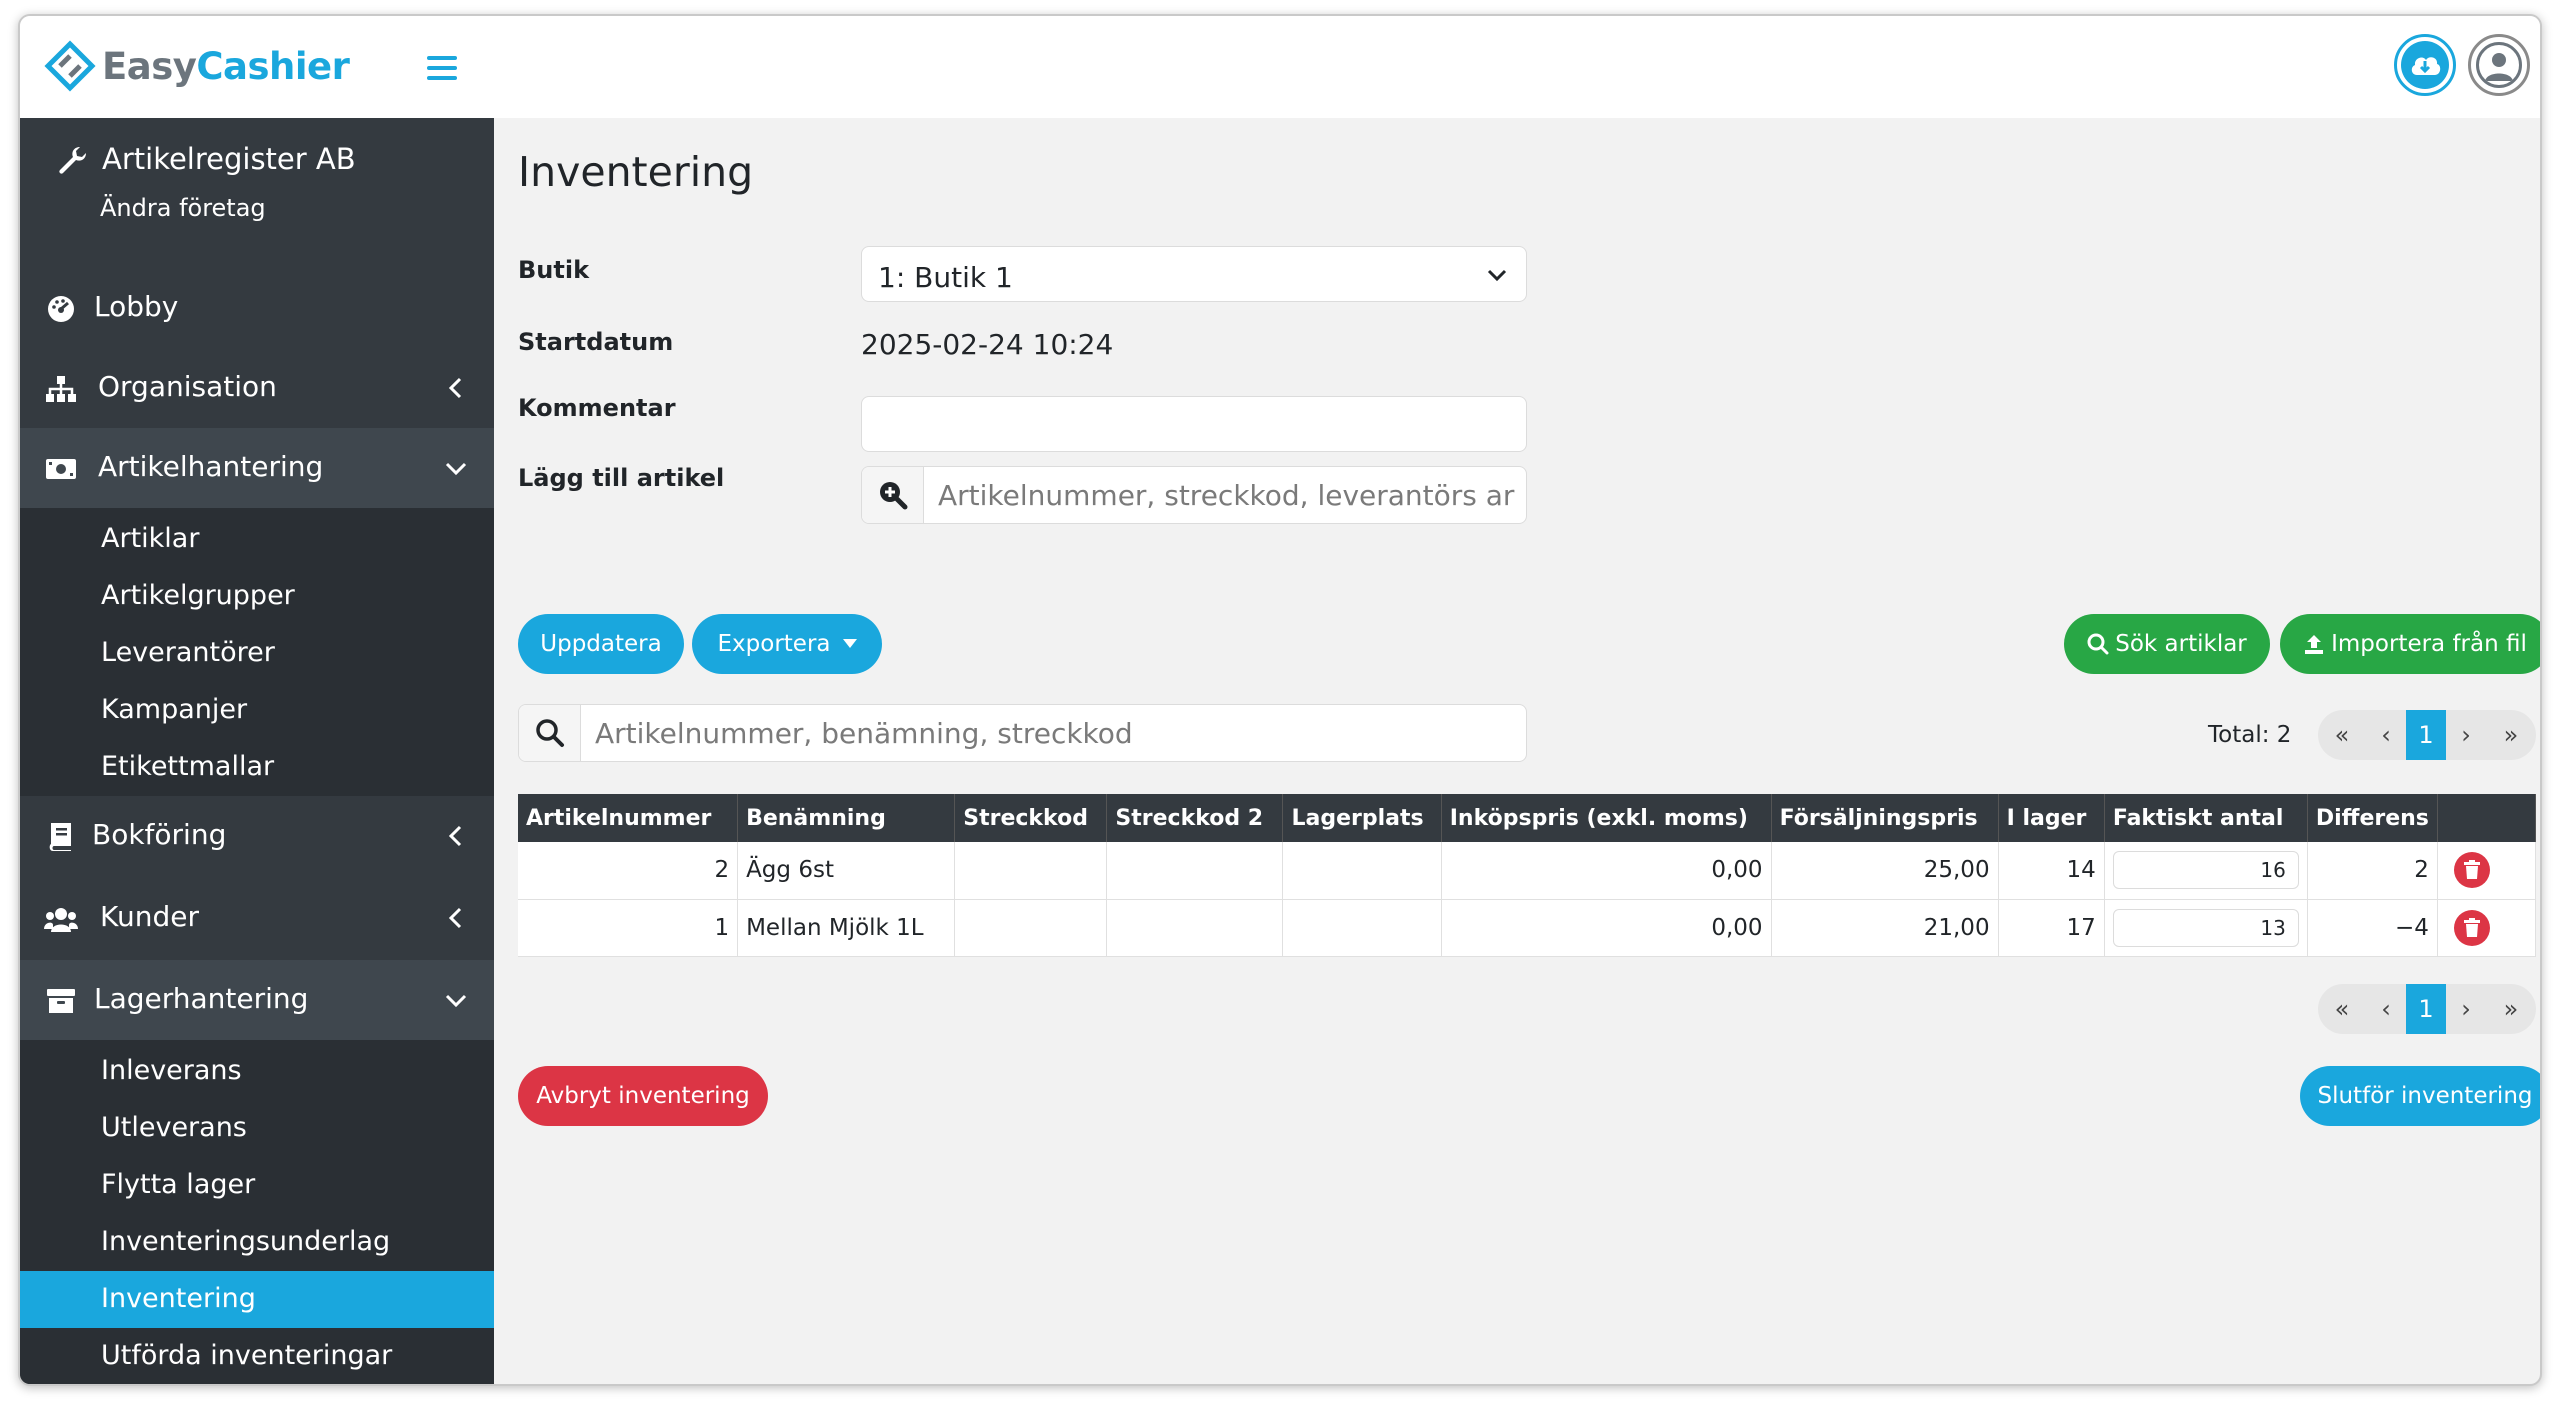 This screenshot has height=1404, width=2560. I want to click on search-plus-icon, so click(893, 495).